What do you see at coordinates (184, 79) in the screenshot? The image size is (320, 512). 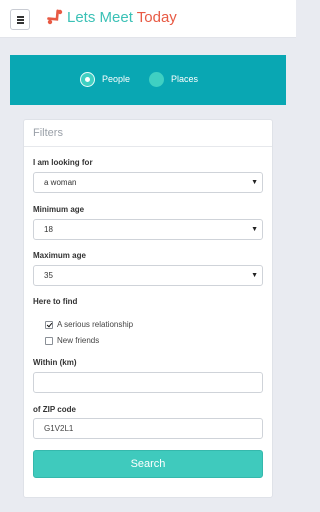 I see `places-radio-label: Places` at bounding box center [184, 79].